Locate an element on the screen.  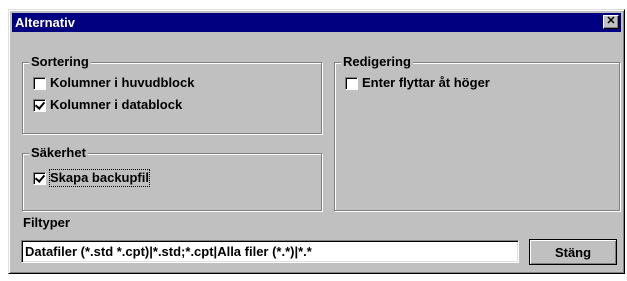
editing-group-label: Redigering is located at coordinates (377, 62).